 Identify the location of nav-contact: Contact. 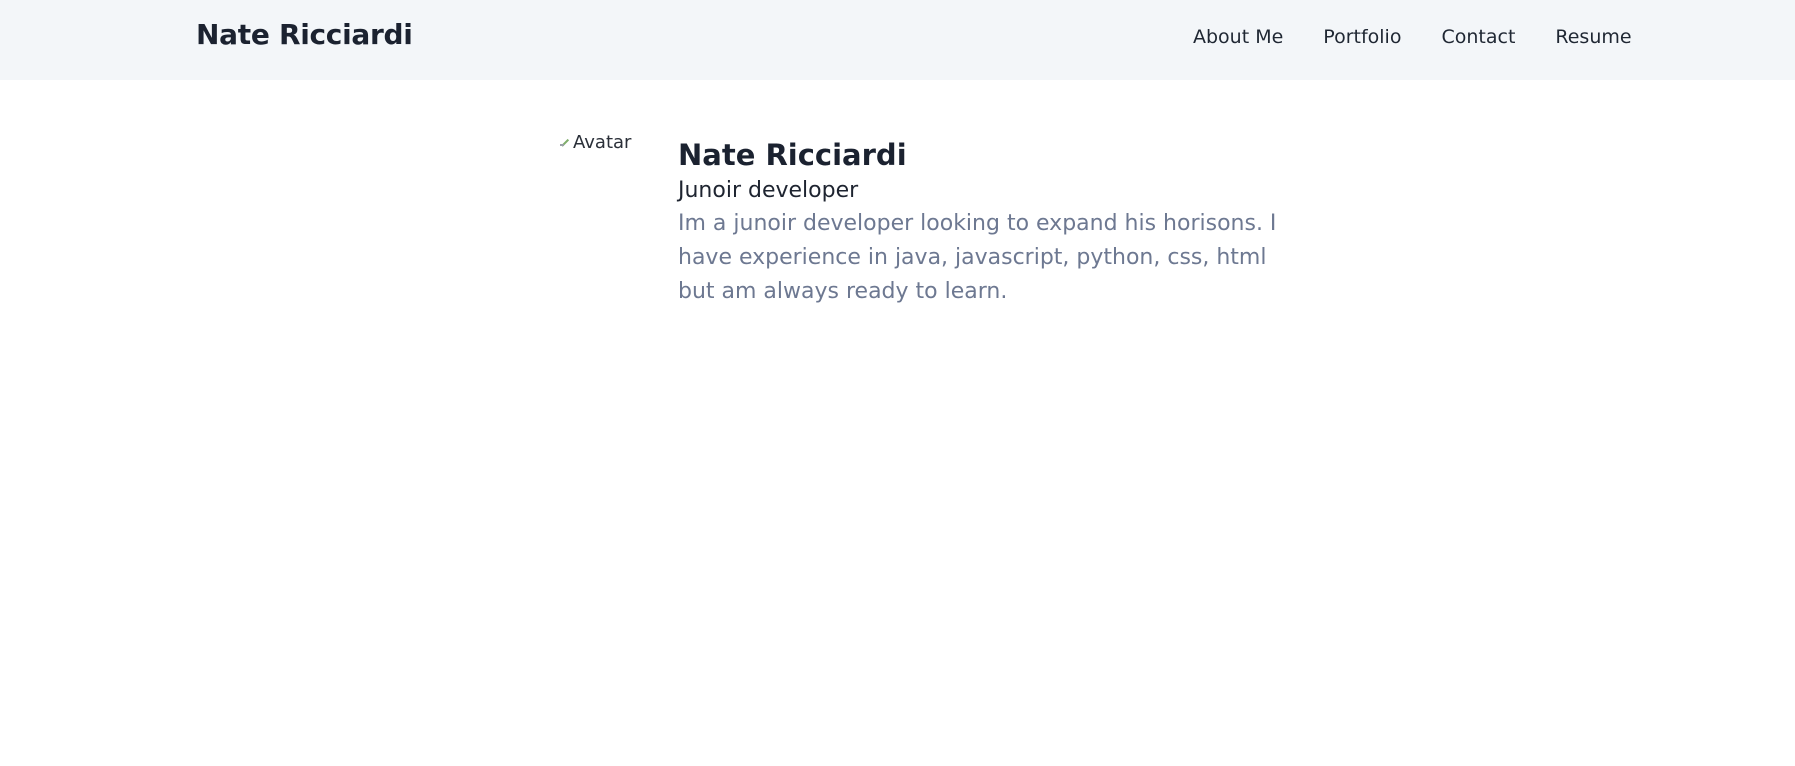
(1478, 37).